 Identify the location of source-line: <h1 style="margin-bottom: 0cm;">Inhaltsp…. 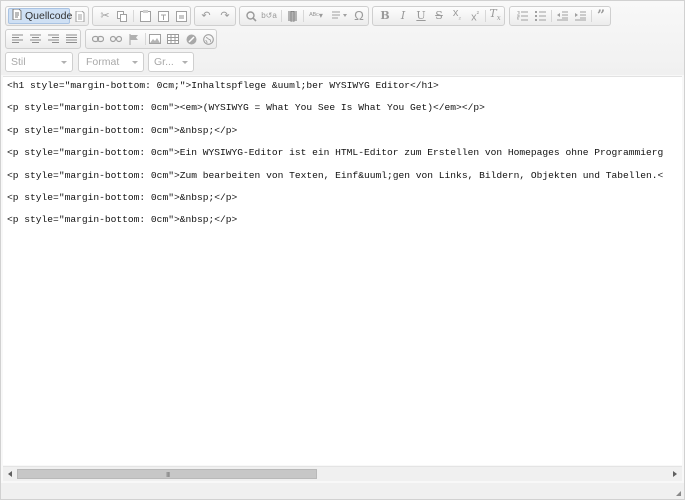
(223, 85).